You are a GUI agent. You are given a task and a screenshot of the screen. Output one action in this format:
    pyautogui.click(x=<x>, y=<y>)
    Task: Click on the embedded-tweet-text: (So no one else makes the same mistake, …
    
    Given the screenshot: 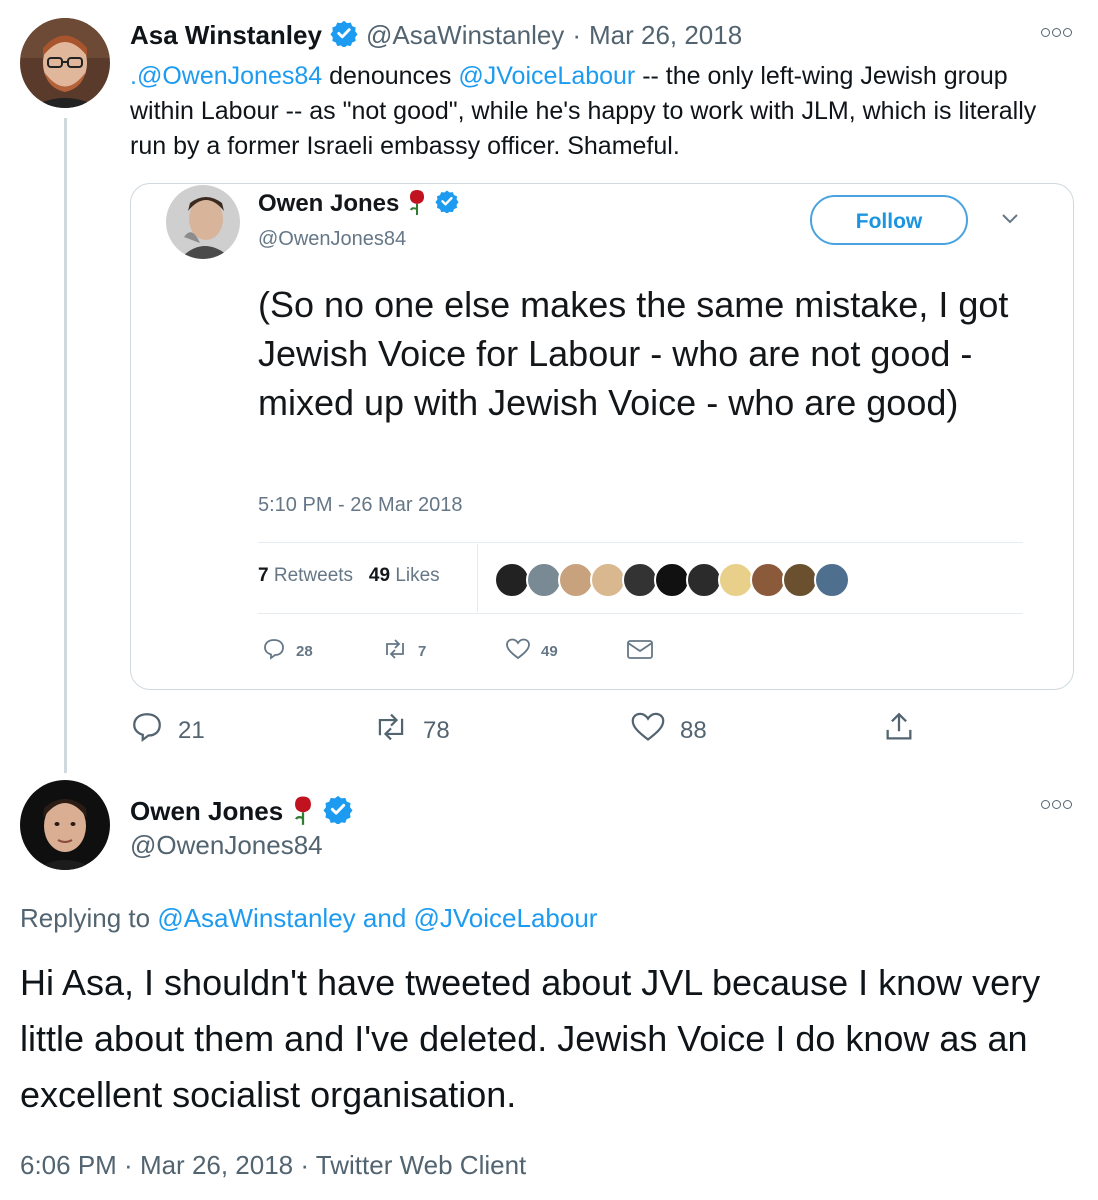 What is the action you would take?
    pyautogui.click(x=633, y=353)
    